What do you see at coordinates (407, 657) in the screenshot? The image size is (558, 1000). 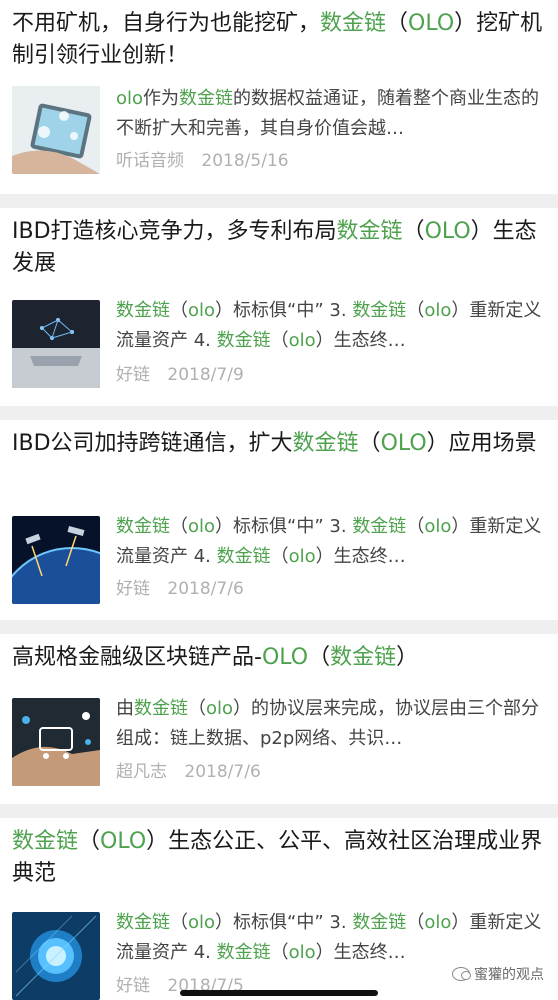 I see `text-segment: ）` at bounding box center [407, 657].